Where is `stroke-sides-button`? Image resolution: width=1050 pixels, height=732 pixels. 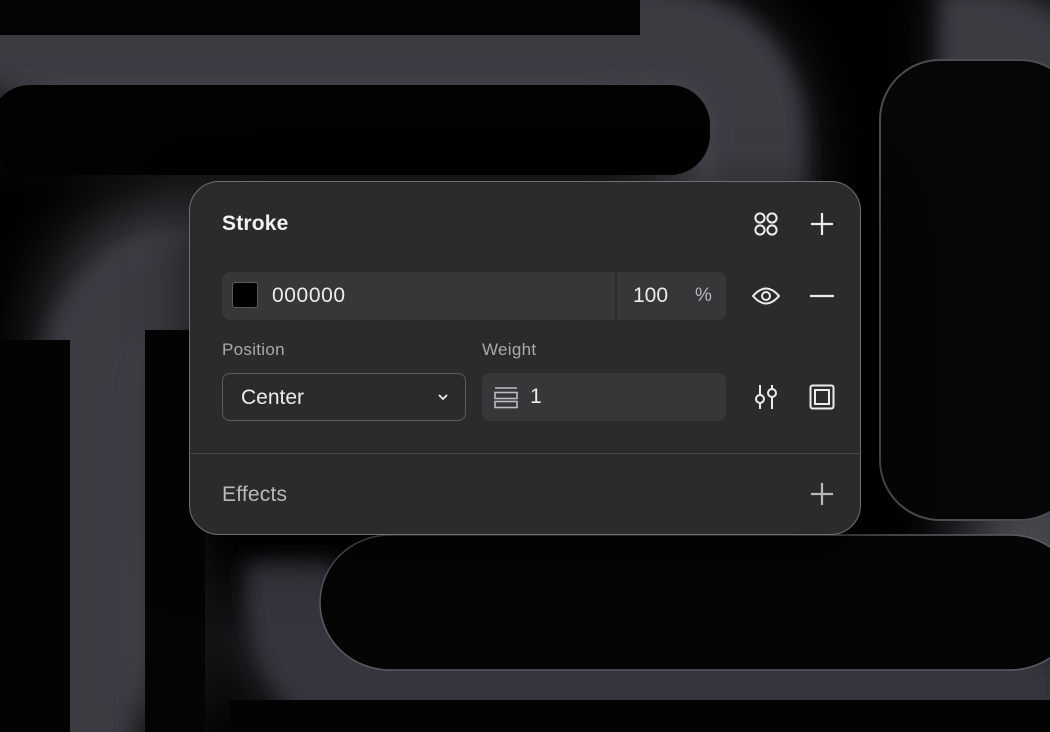
stroke-sides-button is located at coordinates (822, 397).